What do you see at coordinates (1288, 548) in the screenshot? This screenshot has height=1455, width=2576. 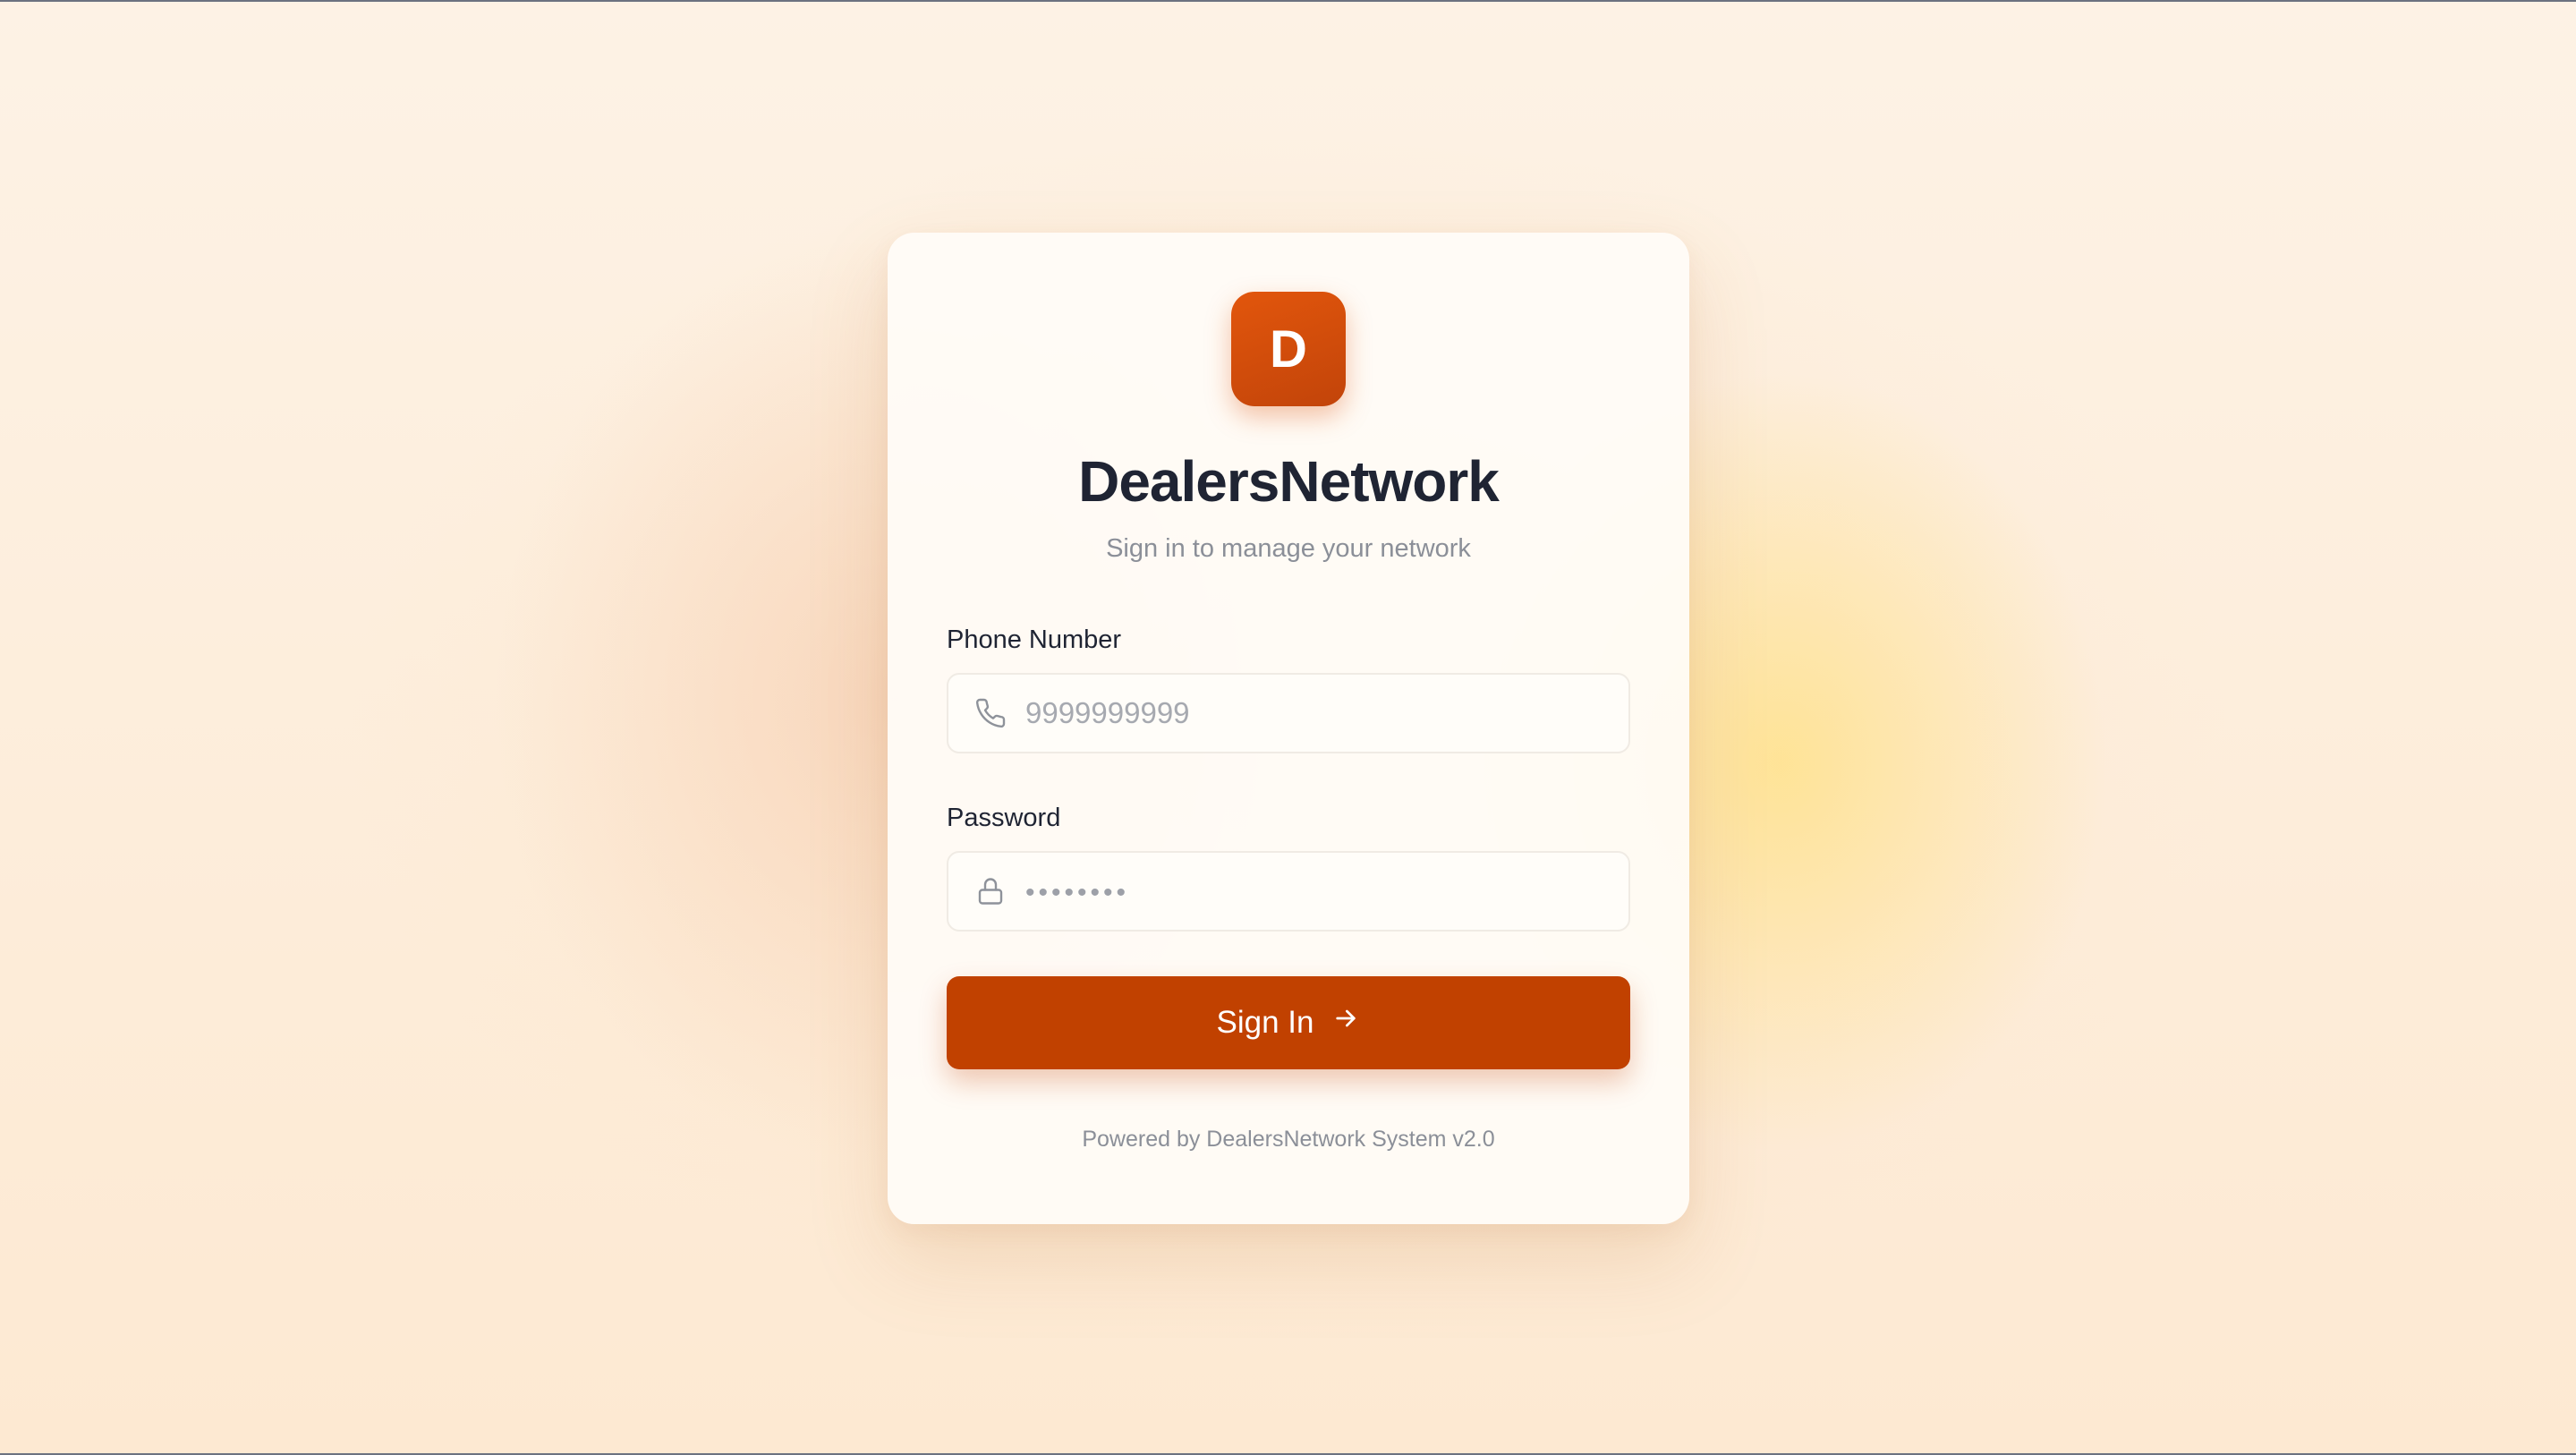 I see `app-subtitle: Sign in to manage your network` at bounding box center [1288, 548].